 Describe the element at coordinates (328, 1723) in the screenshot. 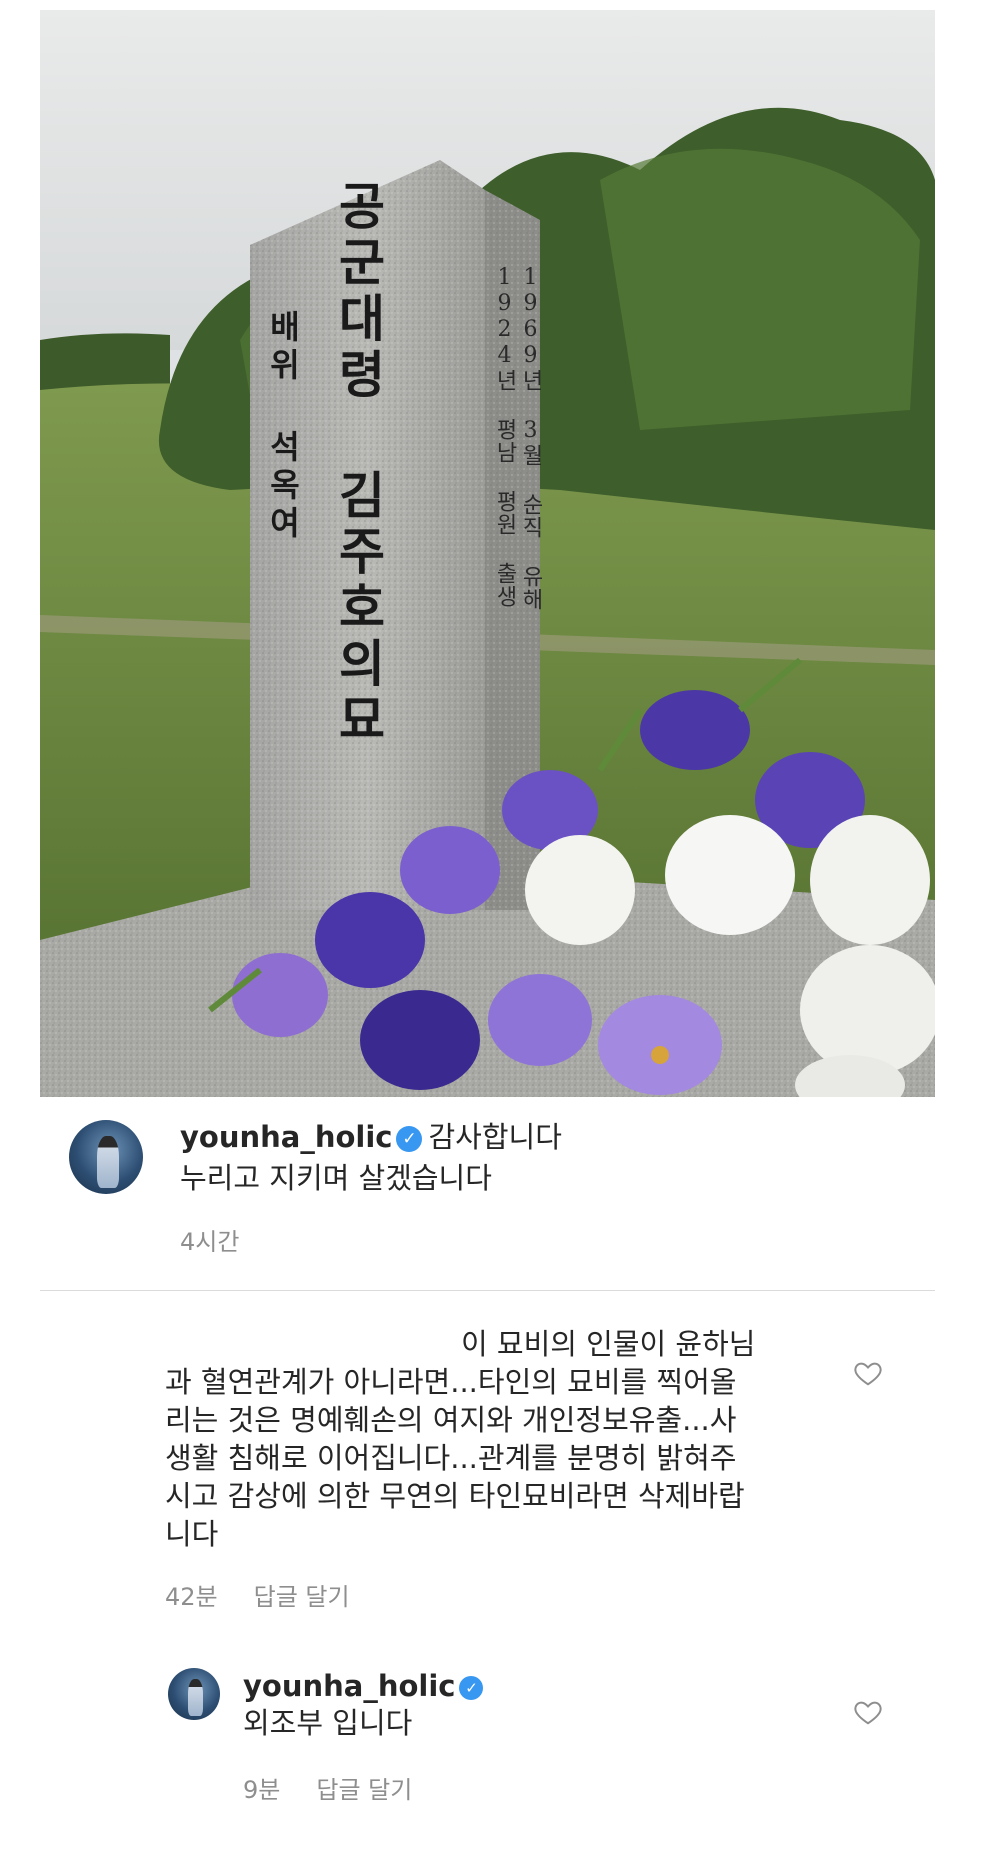

I see `reply-text: 외조부 입니다` at that location.